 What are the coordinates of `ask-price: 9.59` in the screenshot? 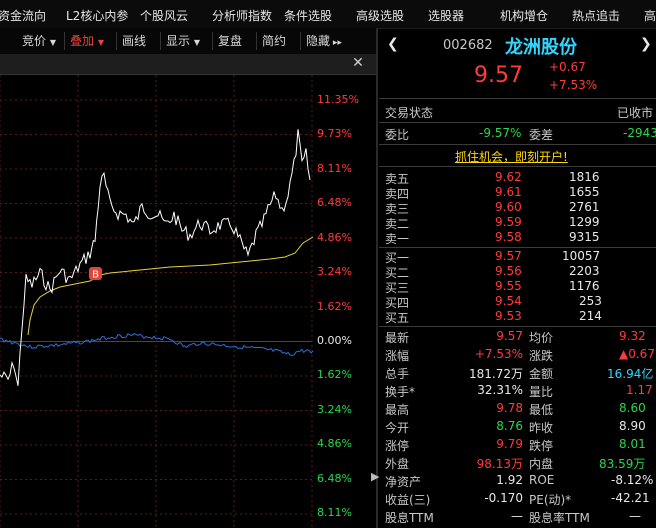 It's located at (508, 222).